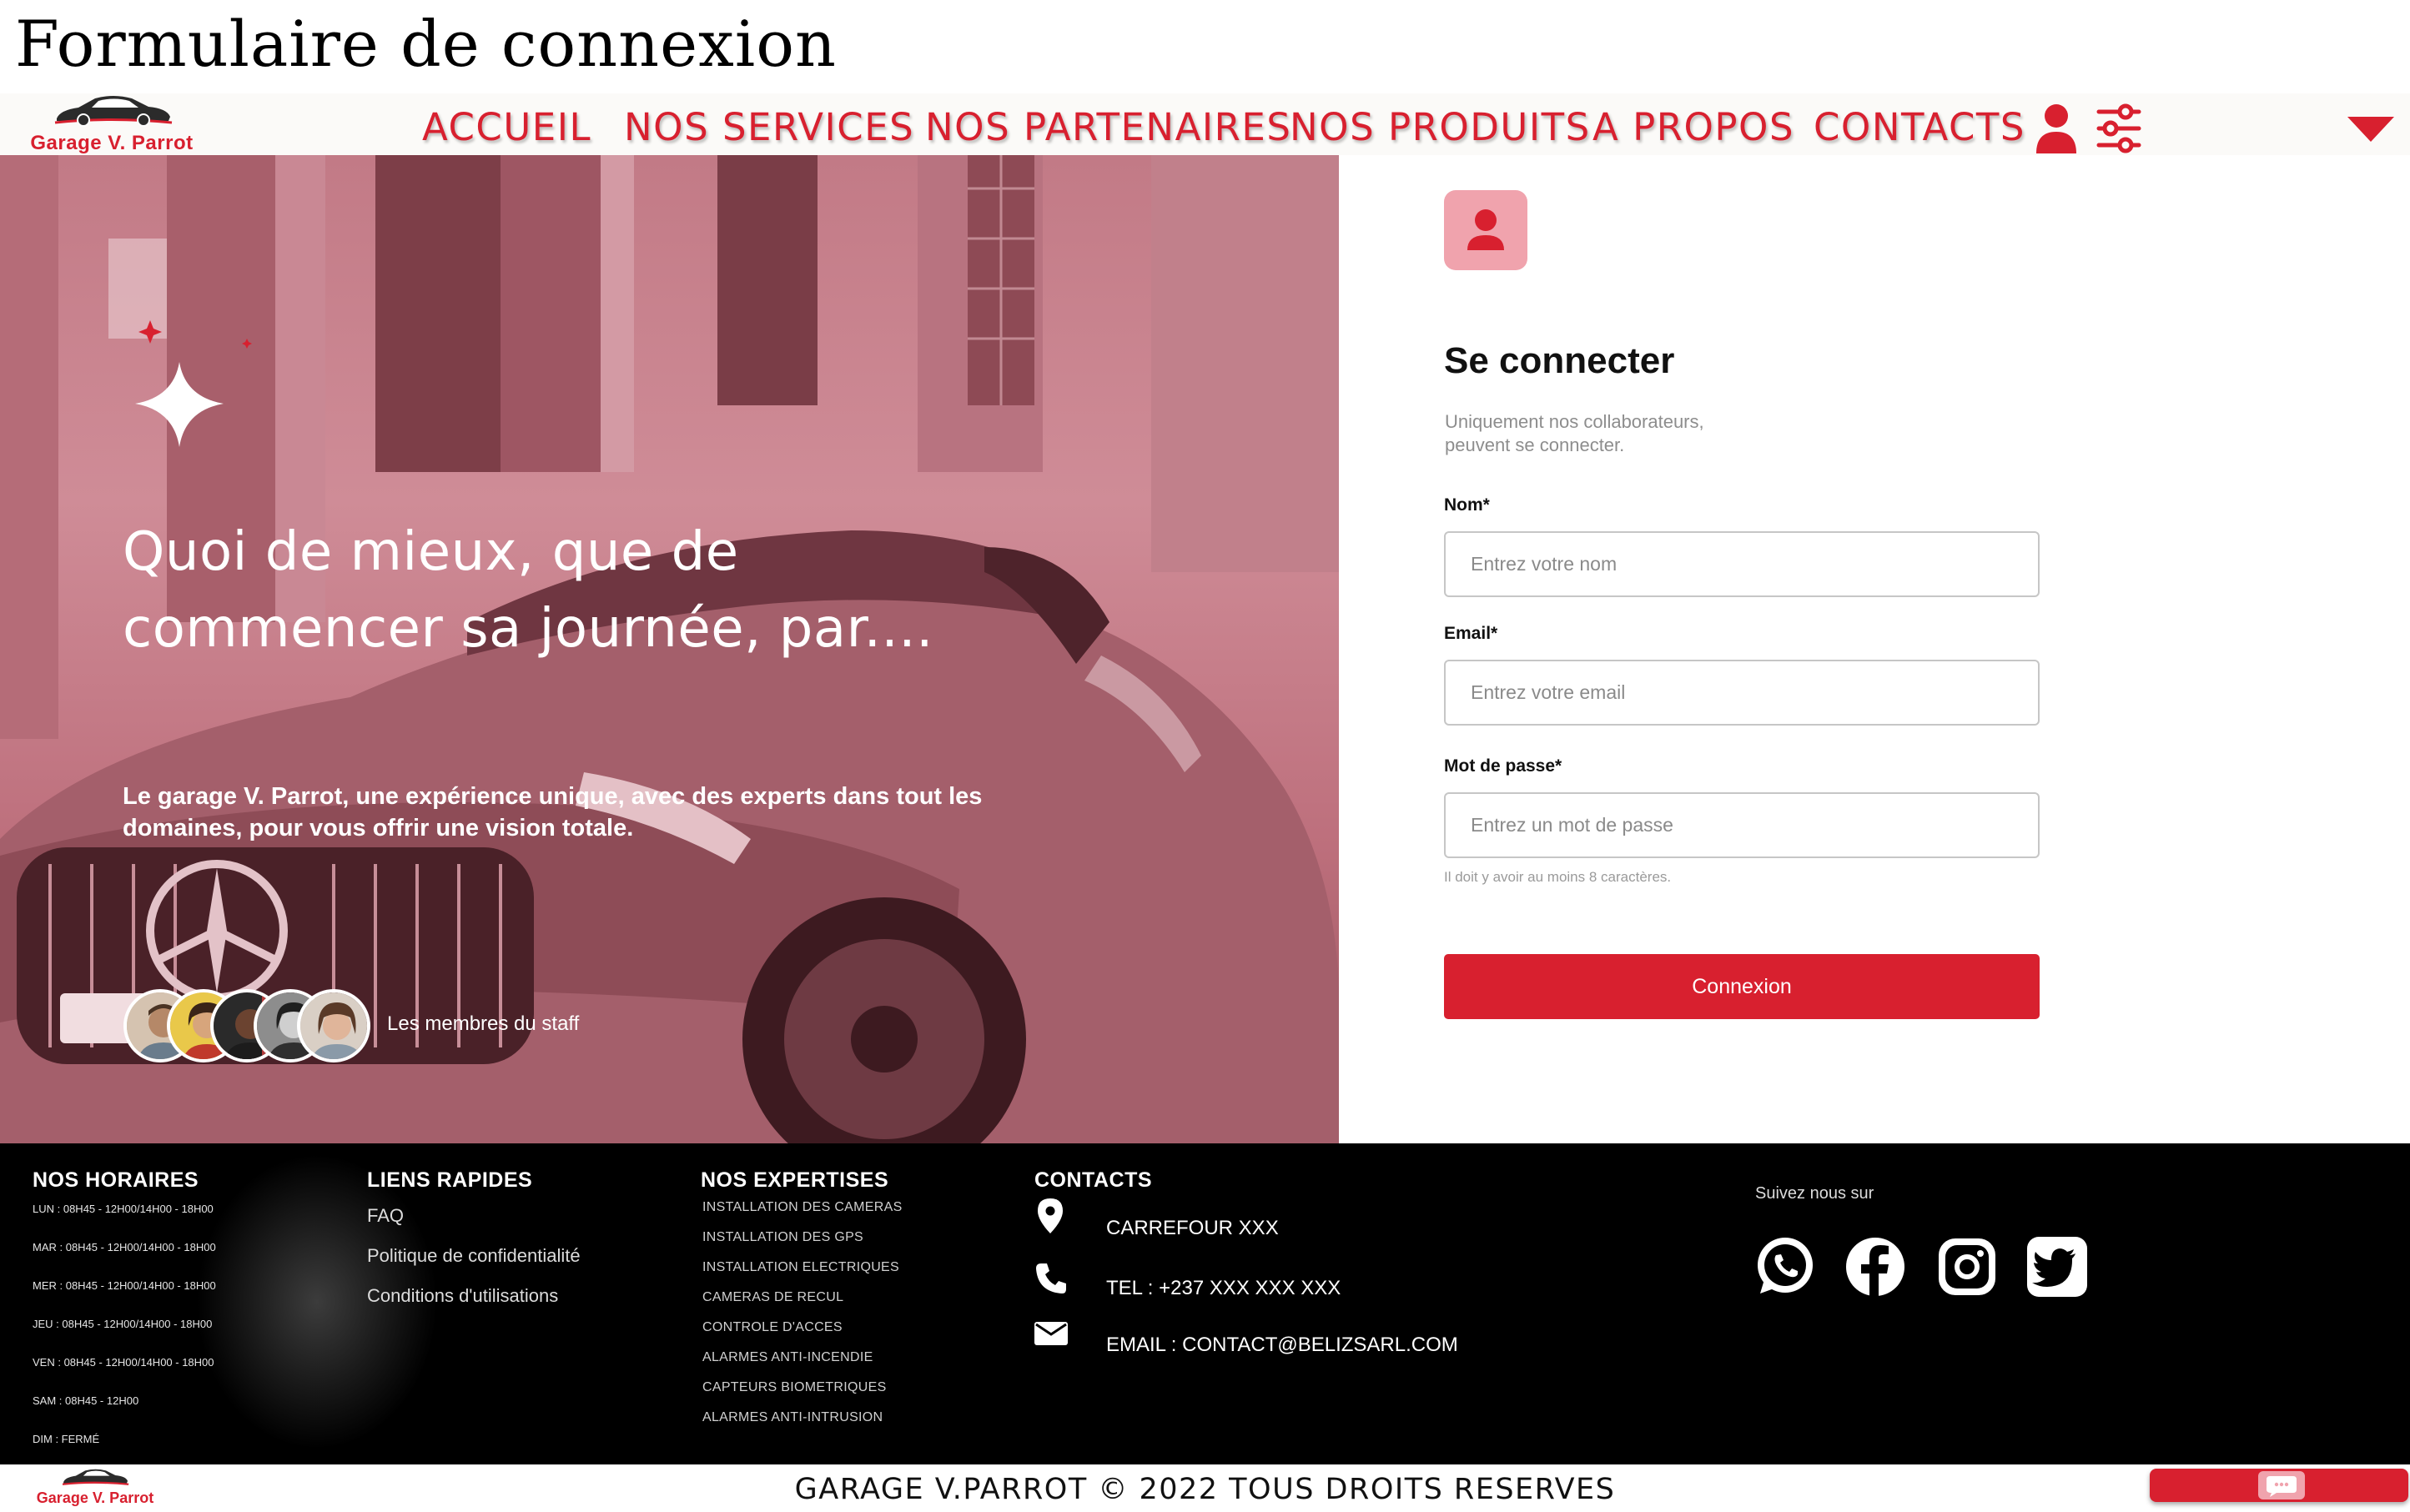 Image resolution: width=2410 pixels, height=1512 pixels. What do you see at coordinates (792, 1417) in the screenshot?
I see `expertise-item: ALARMES ANTI-INTRUSION` at bounding box center [792, 1417].